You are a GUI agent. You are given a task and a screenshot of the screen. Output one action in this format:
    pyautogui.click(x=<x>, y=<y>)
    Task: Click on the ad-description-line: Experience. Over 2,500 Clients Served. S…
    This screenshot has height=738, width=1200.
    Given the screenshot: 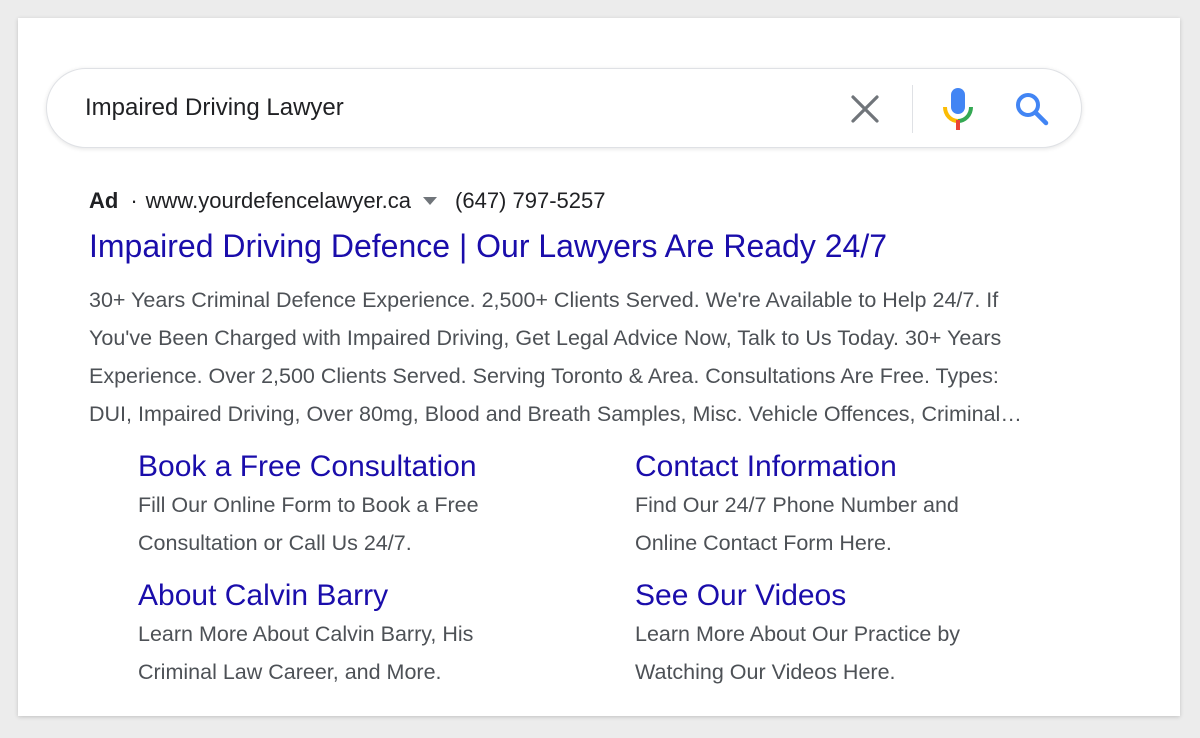 What is the action you would take?
    pyautogui.click(x=544, y=376)
    